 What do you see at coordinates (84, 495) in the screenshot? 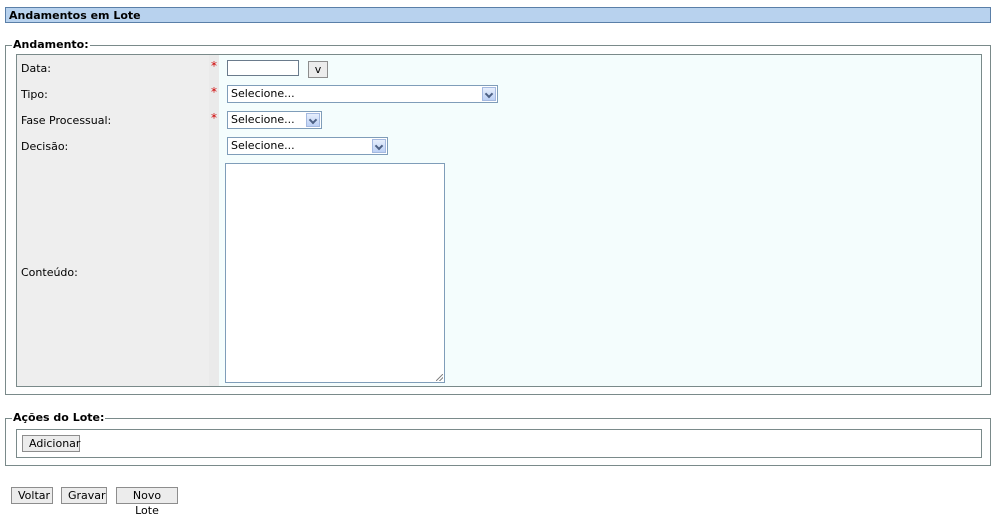
I see `gravar-button: Gravar` at bounding box center [84, 495].